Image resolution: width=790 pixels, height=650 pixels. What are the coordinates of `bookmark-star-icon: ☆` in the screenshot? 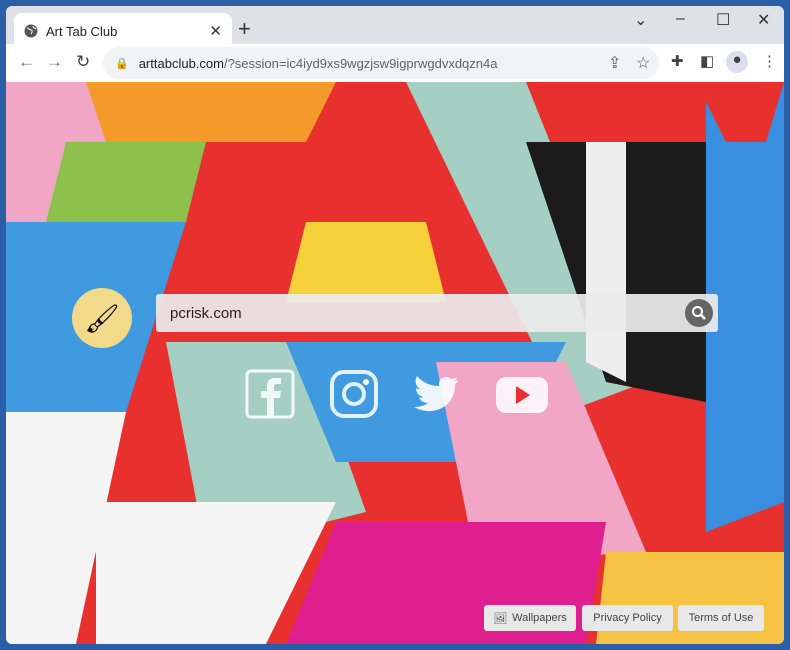 It's located at (643, 63).